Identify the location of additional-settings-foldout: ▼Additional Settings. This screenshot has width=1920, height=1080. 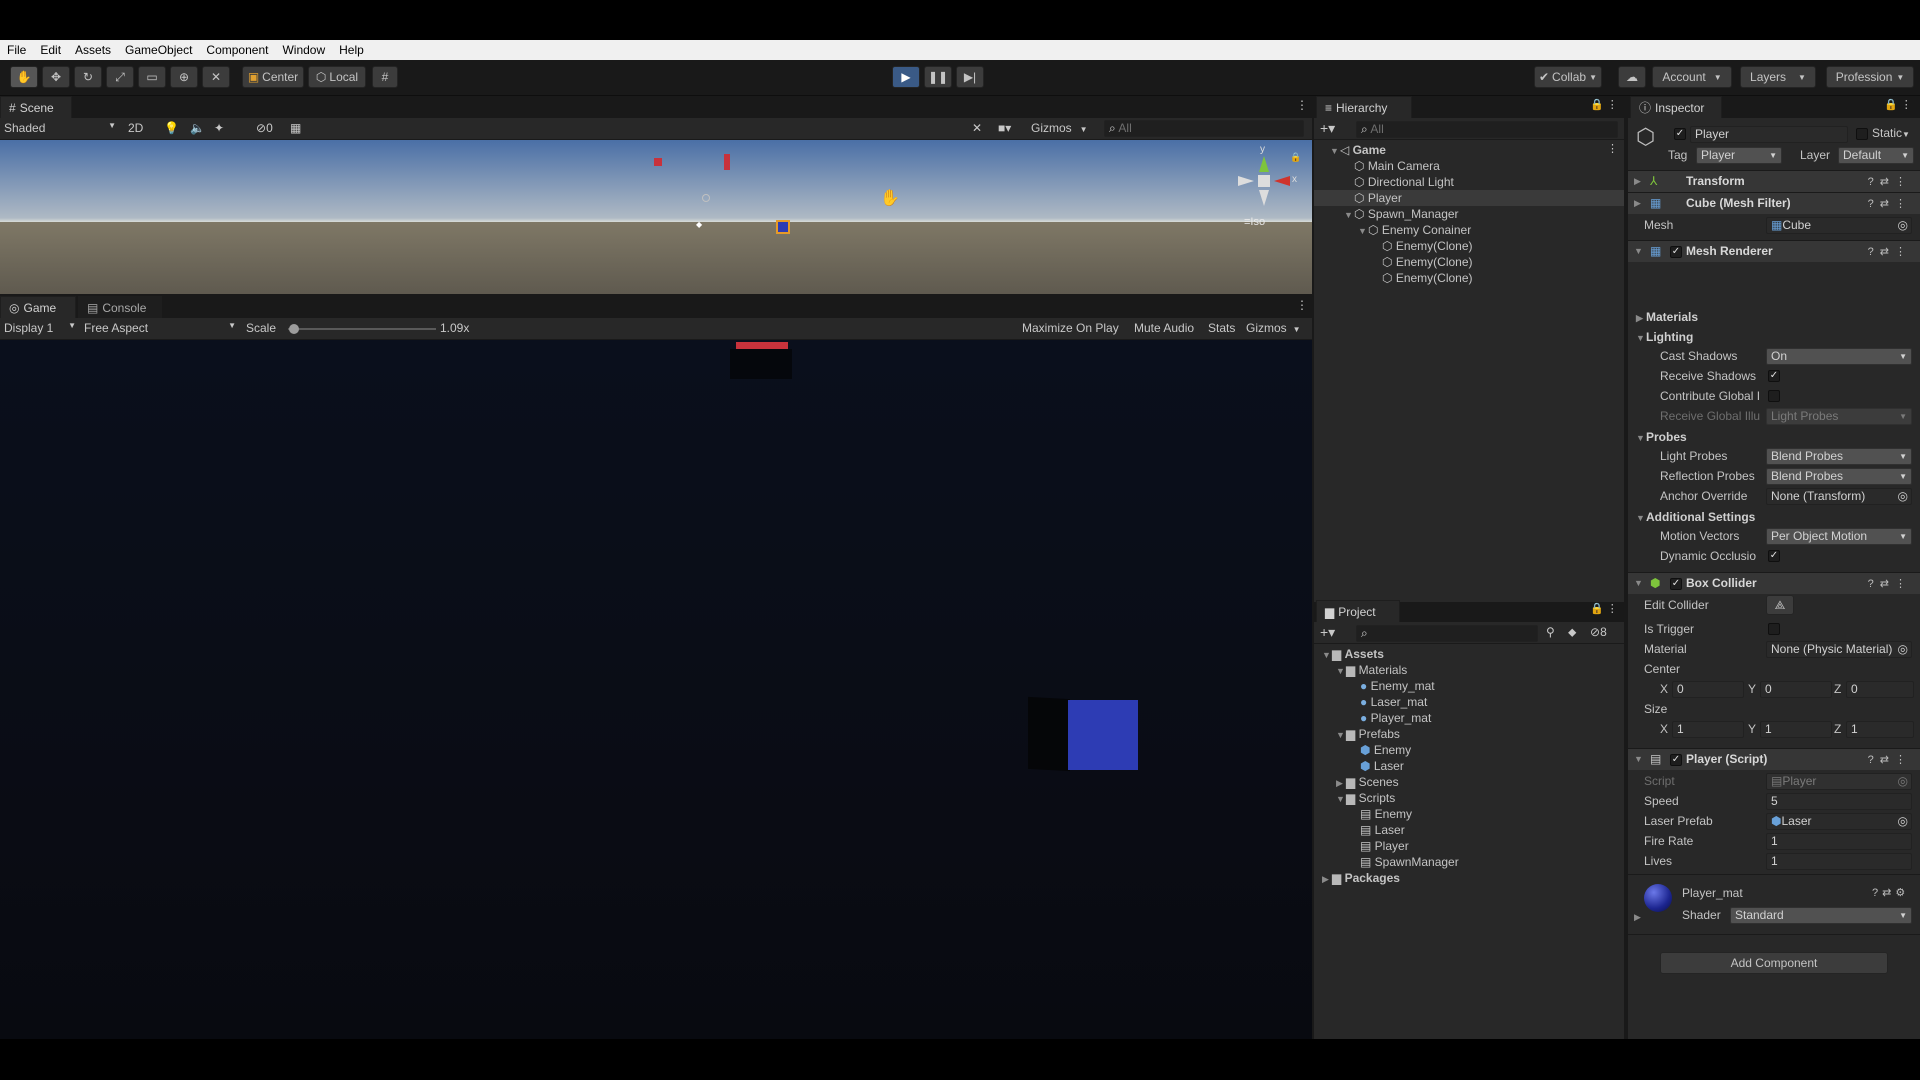
(1695, 517).